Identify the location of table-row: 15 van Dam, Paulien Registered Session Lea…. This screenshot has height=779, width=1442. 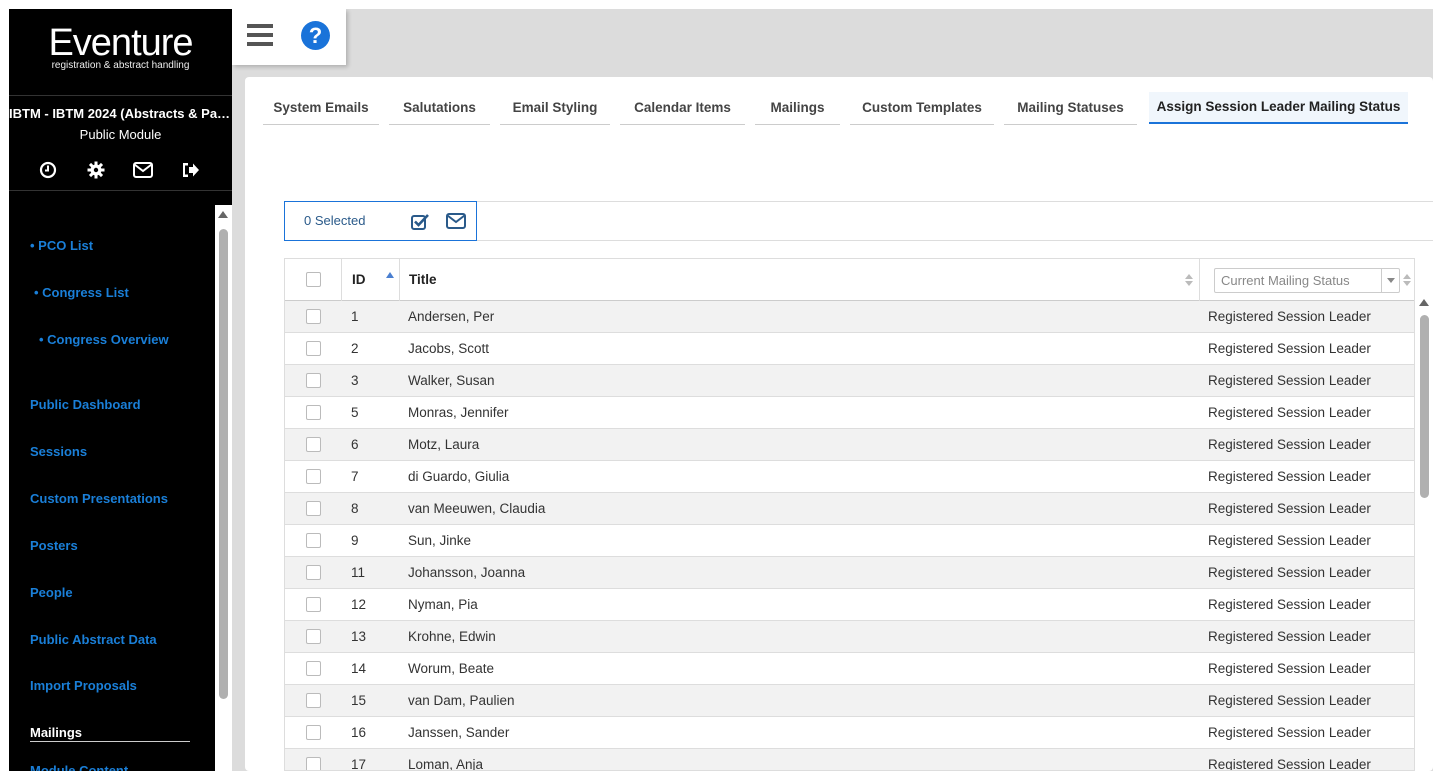
(849, 701).